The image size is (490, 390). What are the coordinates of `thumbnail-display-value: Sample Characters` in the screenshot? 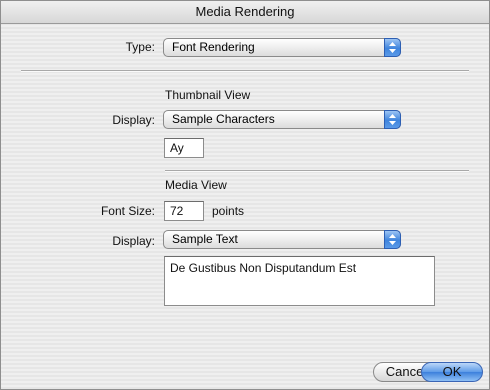 It's located at (223, 119).